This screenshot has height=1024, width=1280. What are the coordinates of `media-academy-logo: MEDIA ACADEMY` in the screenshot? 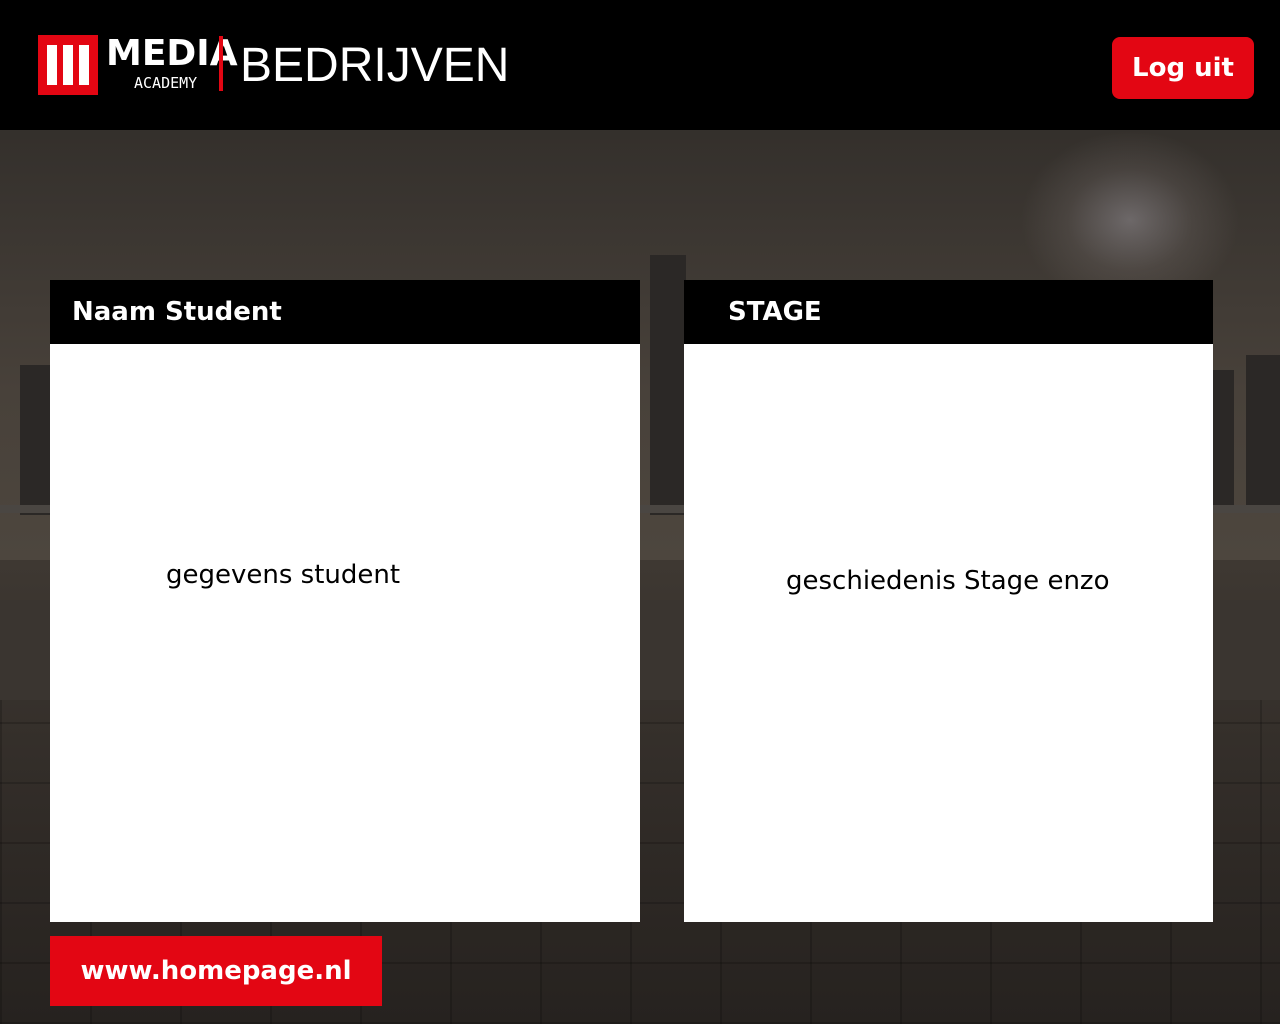 It's located at (138, 65).